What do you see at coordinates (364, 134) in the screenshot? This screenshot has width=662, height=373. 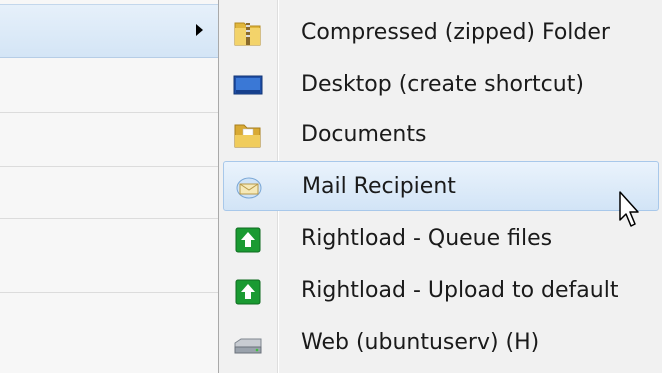 I see `menu-item-label: Documents` at bounding box center [364, 134].